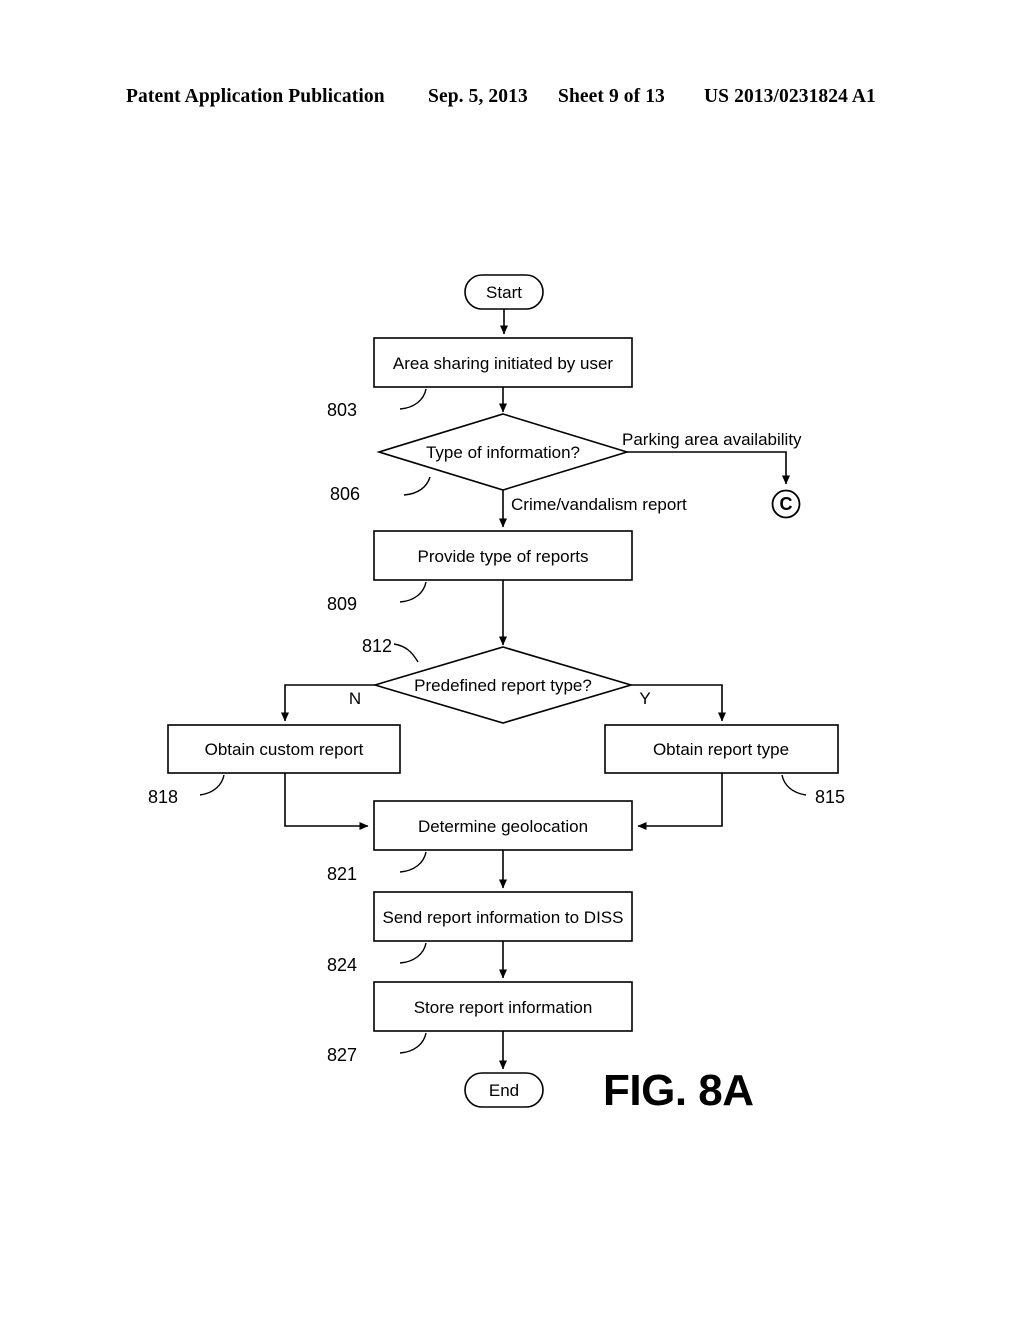 This screenshot has width=1024, height=1320. Describe the element at coordinates (342, 874) in the screenshot. I see `ref-821: 821` at that location.